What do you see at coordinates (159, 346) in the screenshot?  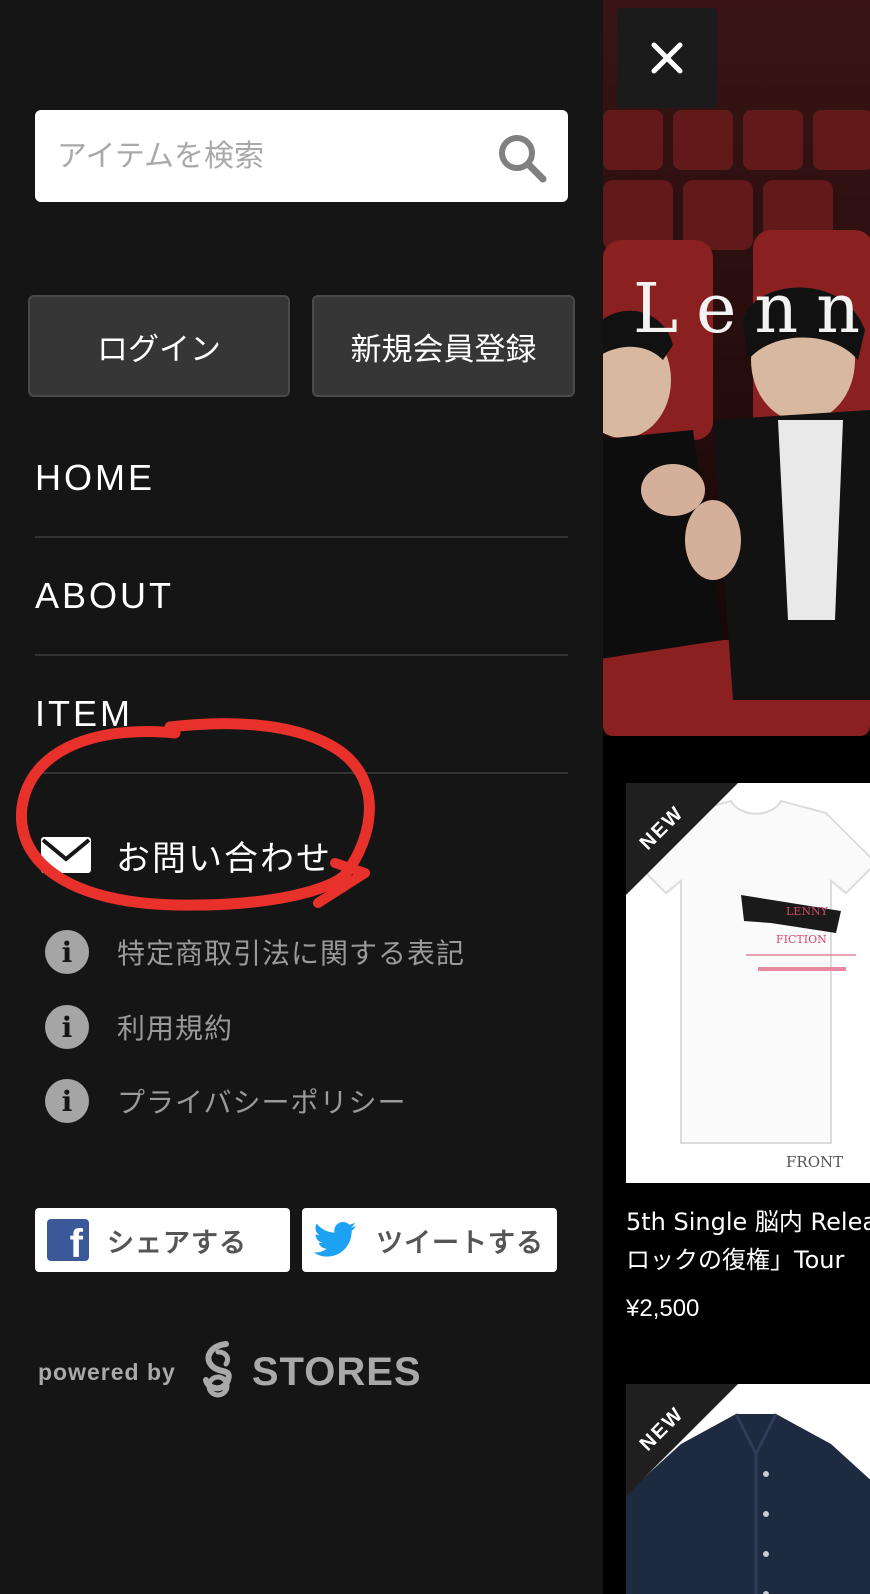 I see `login-button: ログイン` at bounding box center [159, 346].